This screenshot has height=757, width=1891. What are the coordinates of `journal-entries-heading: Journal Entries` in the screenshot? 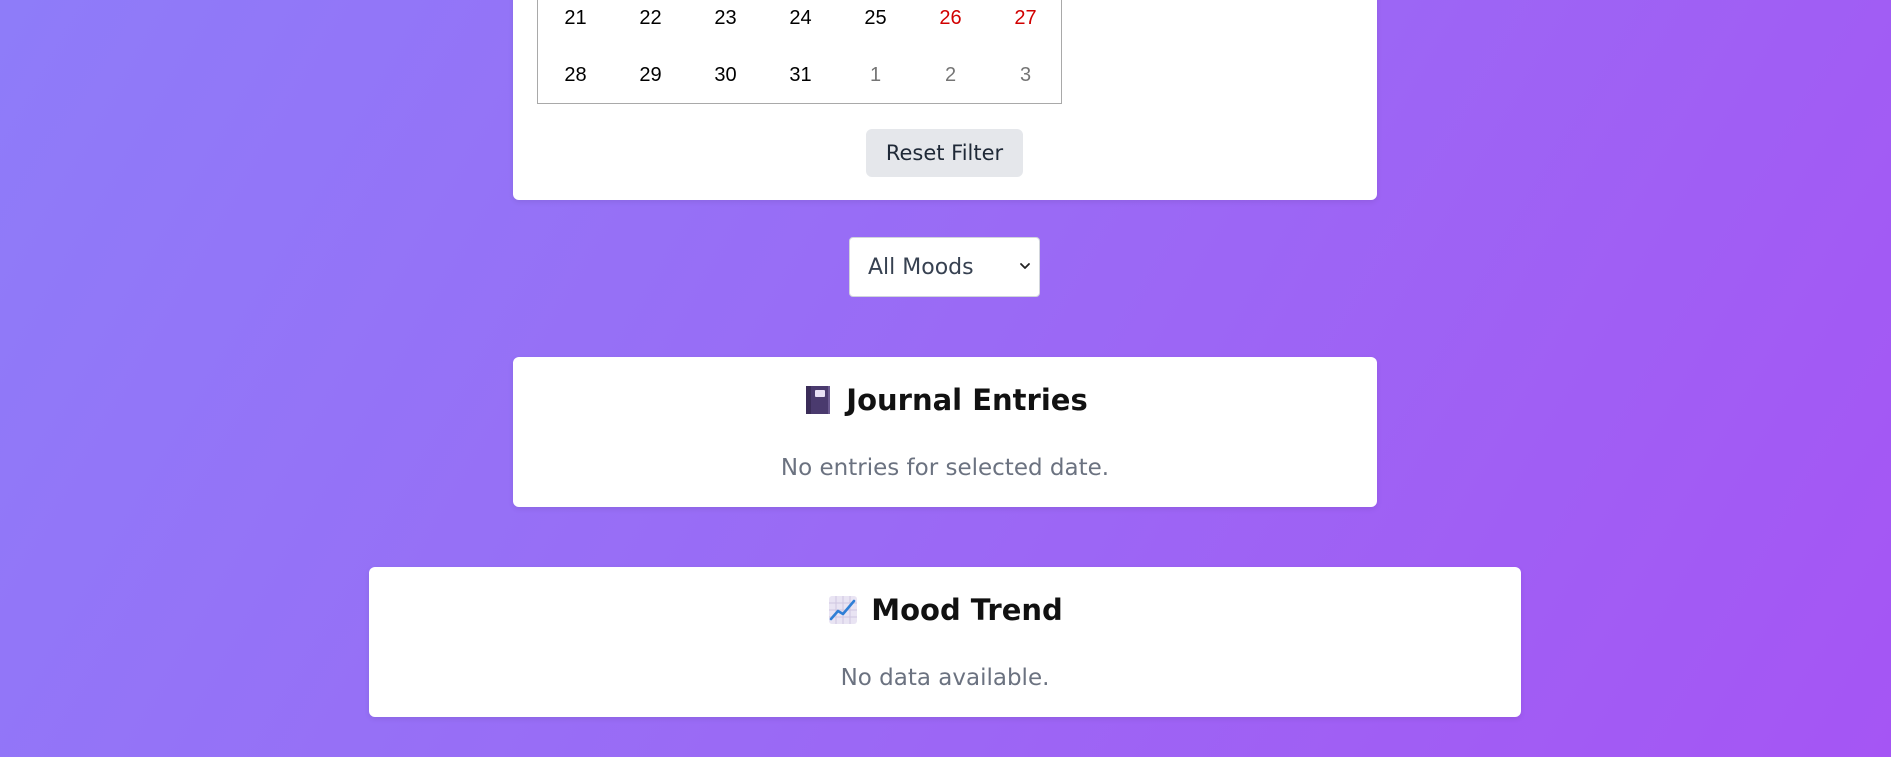 It's located at (945, 400).